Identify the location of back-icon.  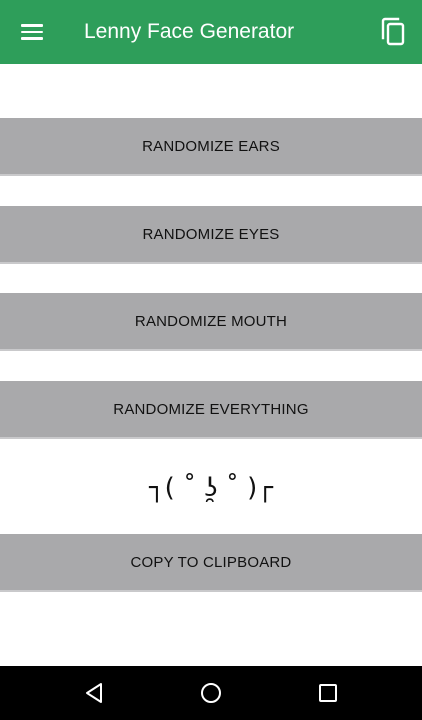
(94, 693).